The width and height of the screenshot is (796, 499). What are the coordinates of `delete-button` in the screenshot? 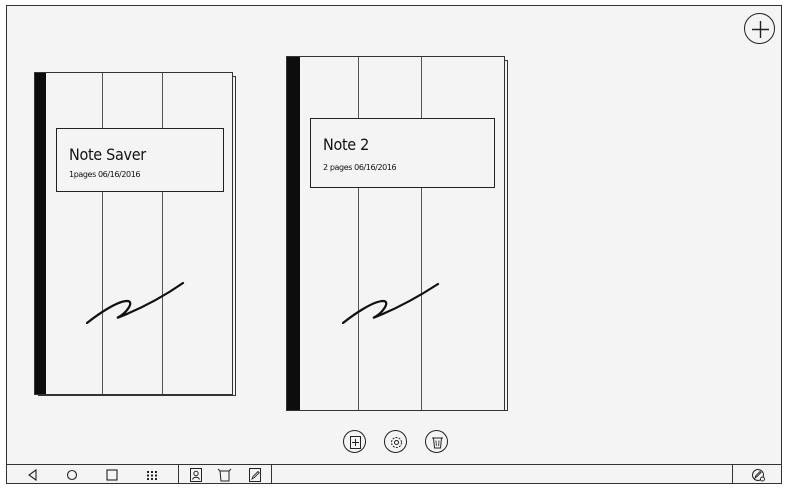 It's located at (436, 441).